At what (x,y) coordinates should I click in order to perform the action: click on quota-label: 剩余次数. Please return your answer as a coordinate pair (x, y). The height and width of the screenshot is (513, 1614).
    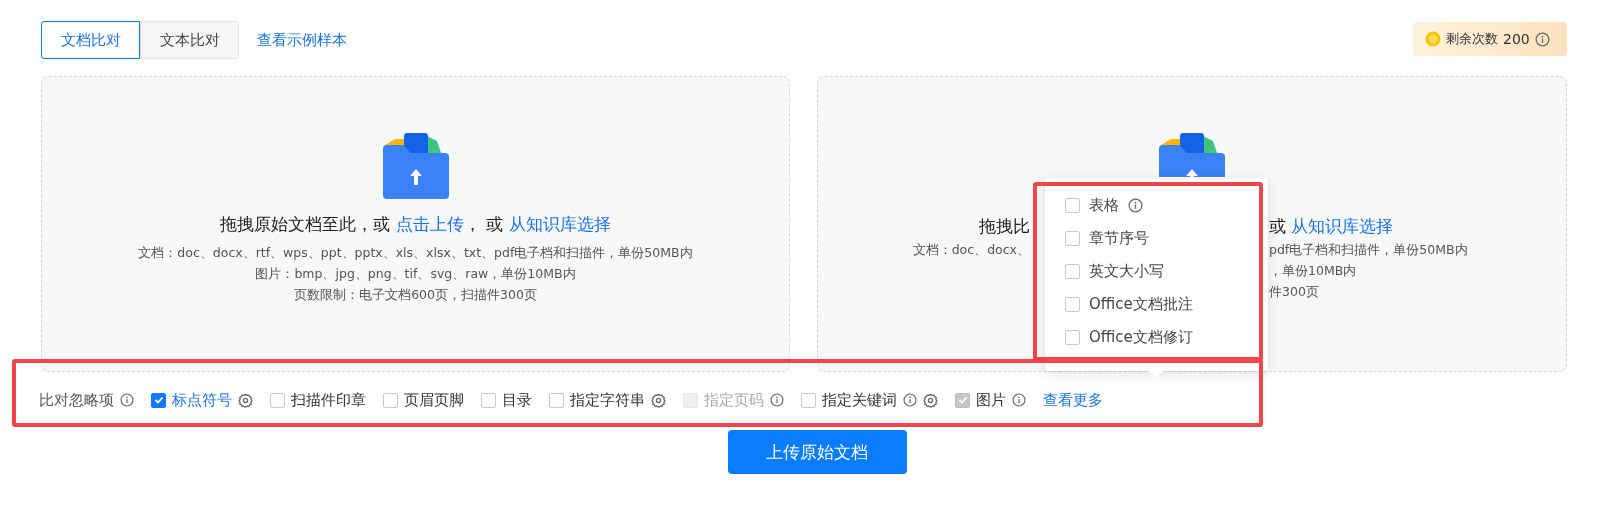
    Looking at the image, I should click on (1472, 39).